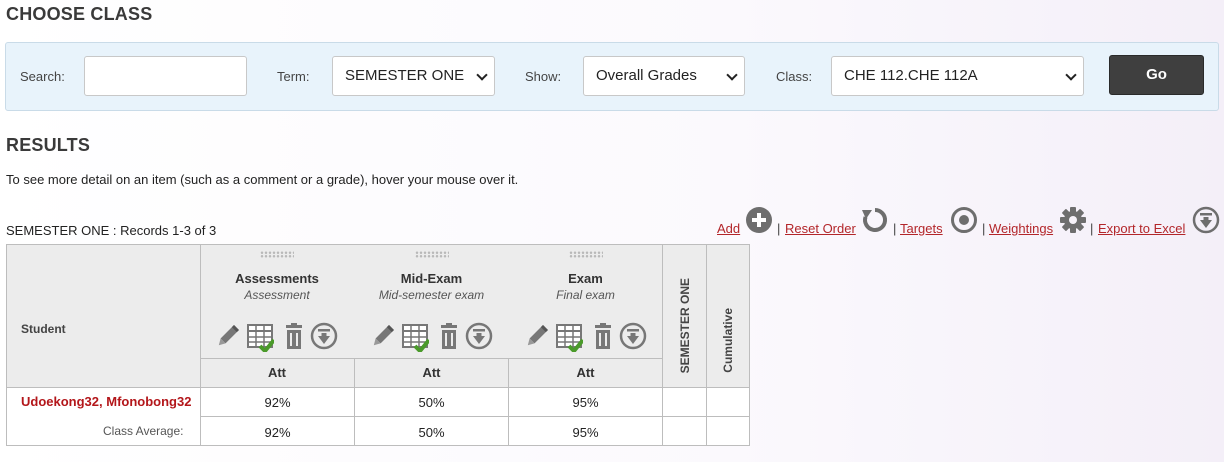 Image resolution: width=1224 pixels, height=462 pixels. What do you see at coordinates (43, 329) in the screenshot?
I see `student-column-header: Student` at bounding box center [43, 329].